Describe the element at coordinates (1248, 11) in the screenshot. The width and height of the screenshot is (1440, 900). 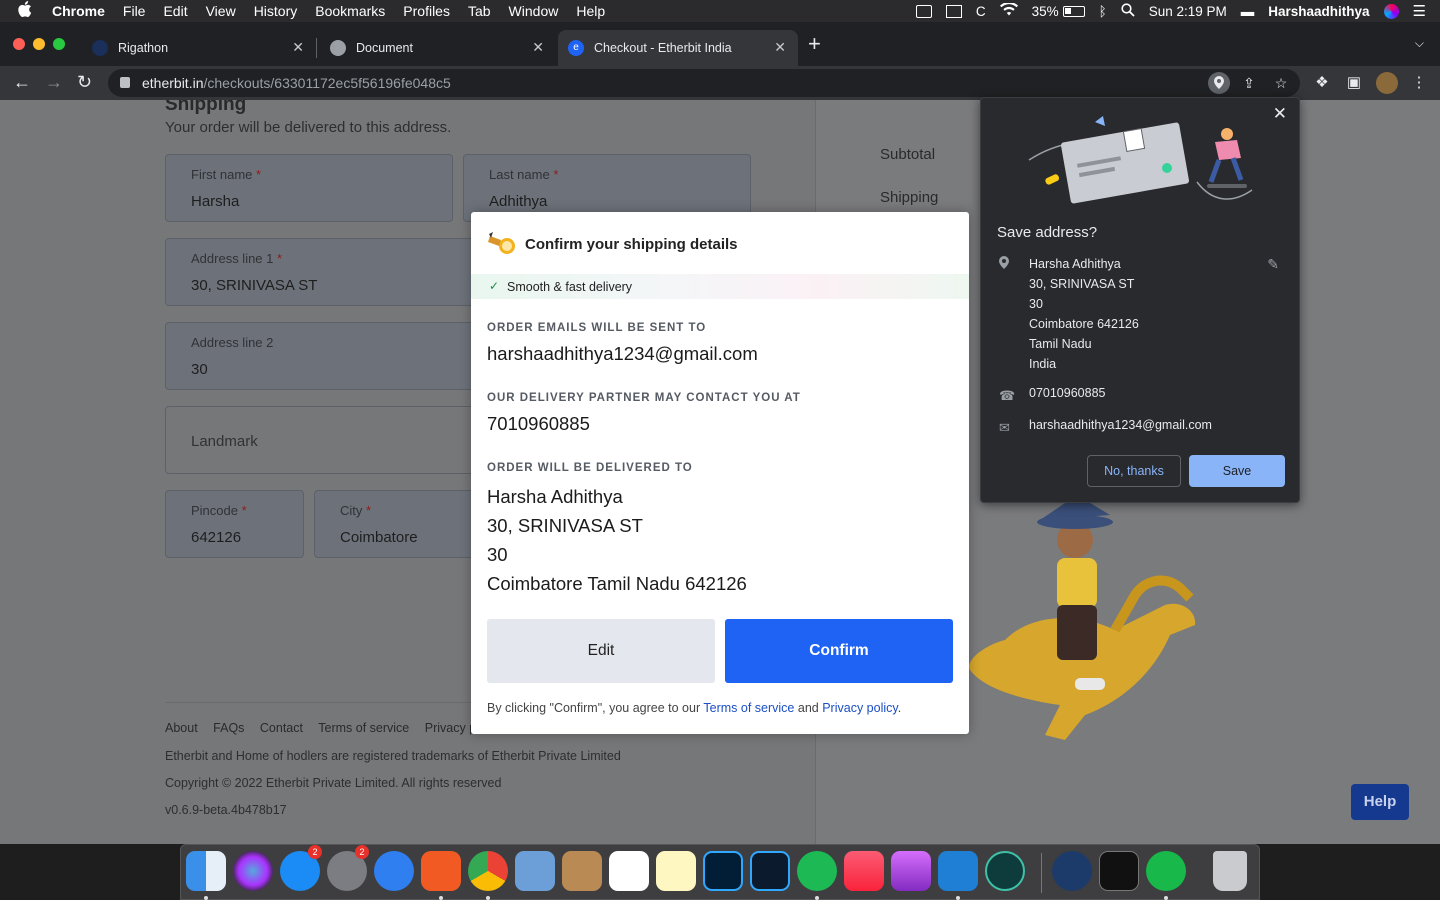
I see `chat-icon: ▬` at that location.